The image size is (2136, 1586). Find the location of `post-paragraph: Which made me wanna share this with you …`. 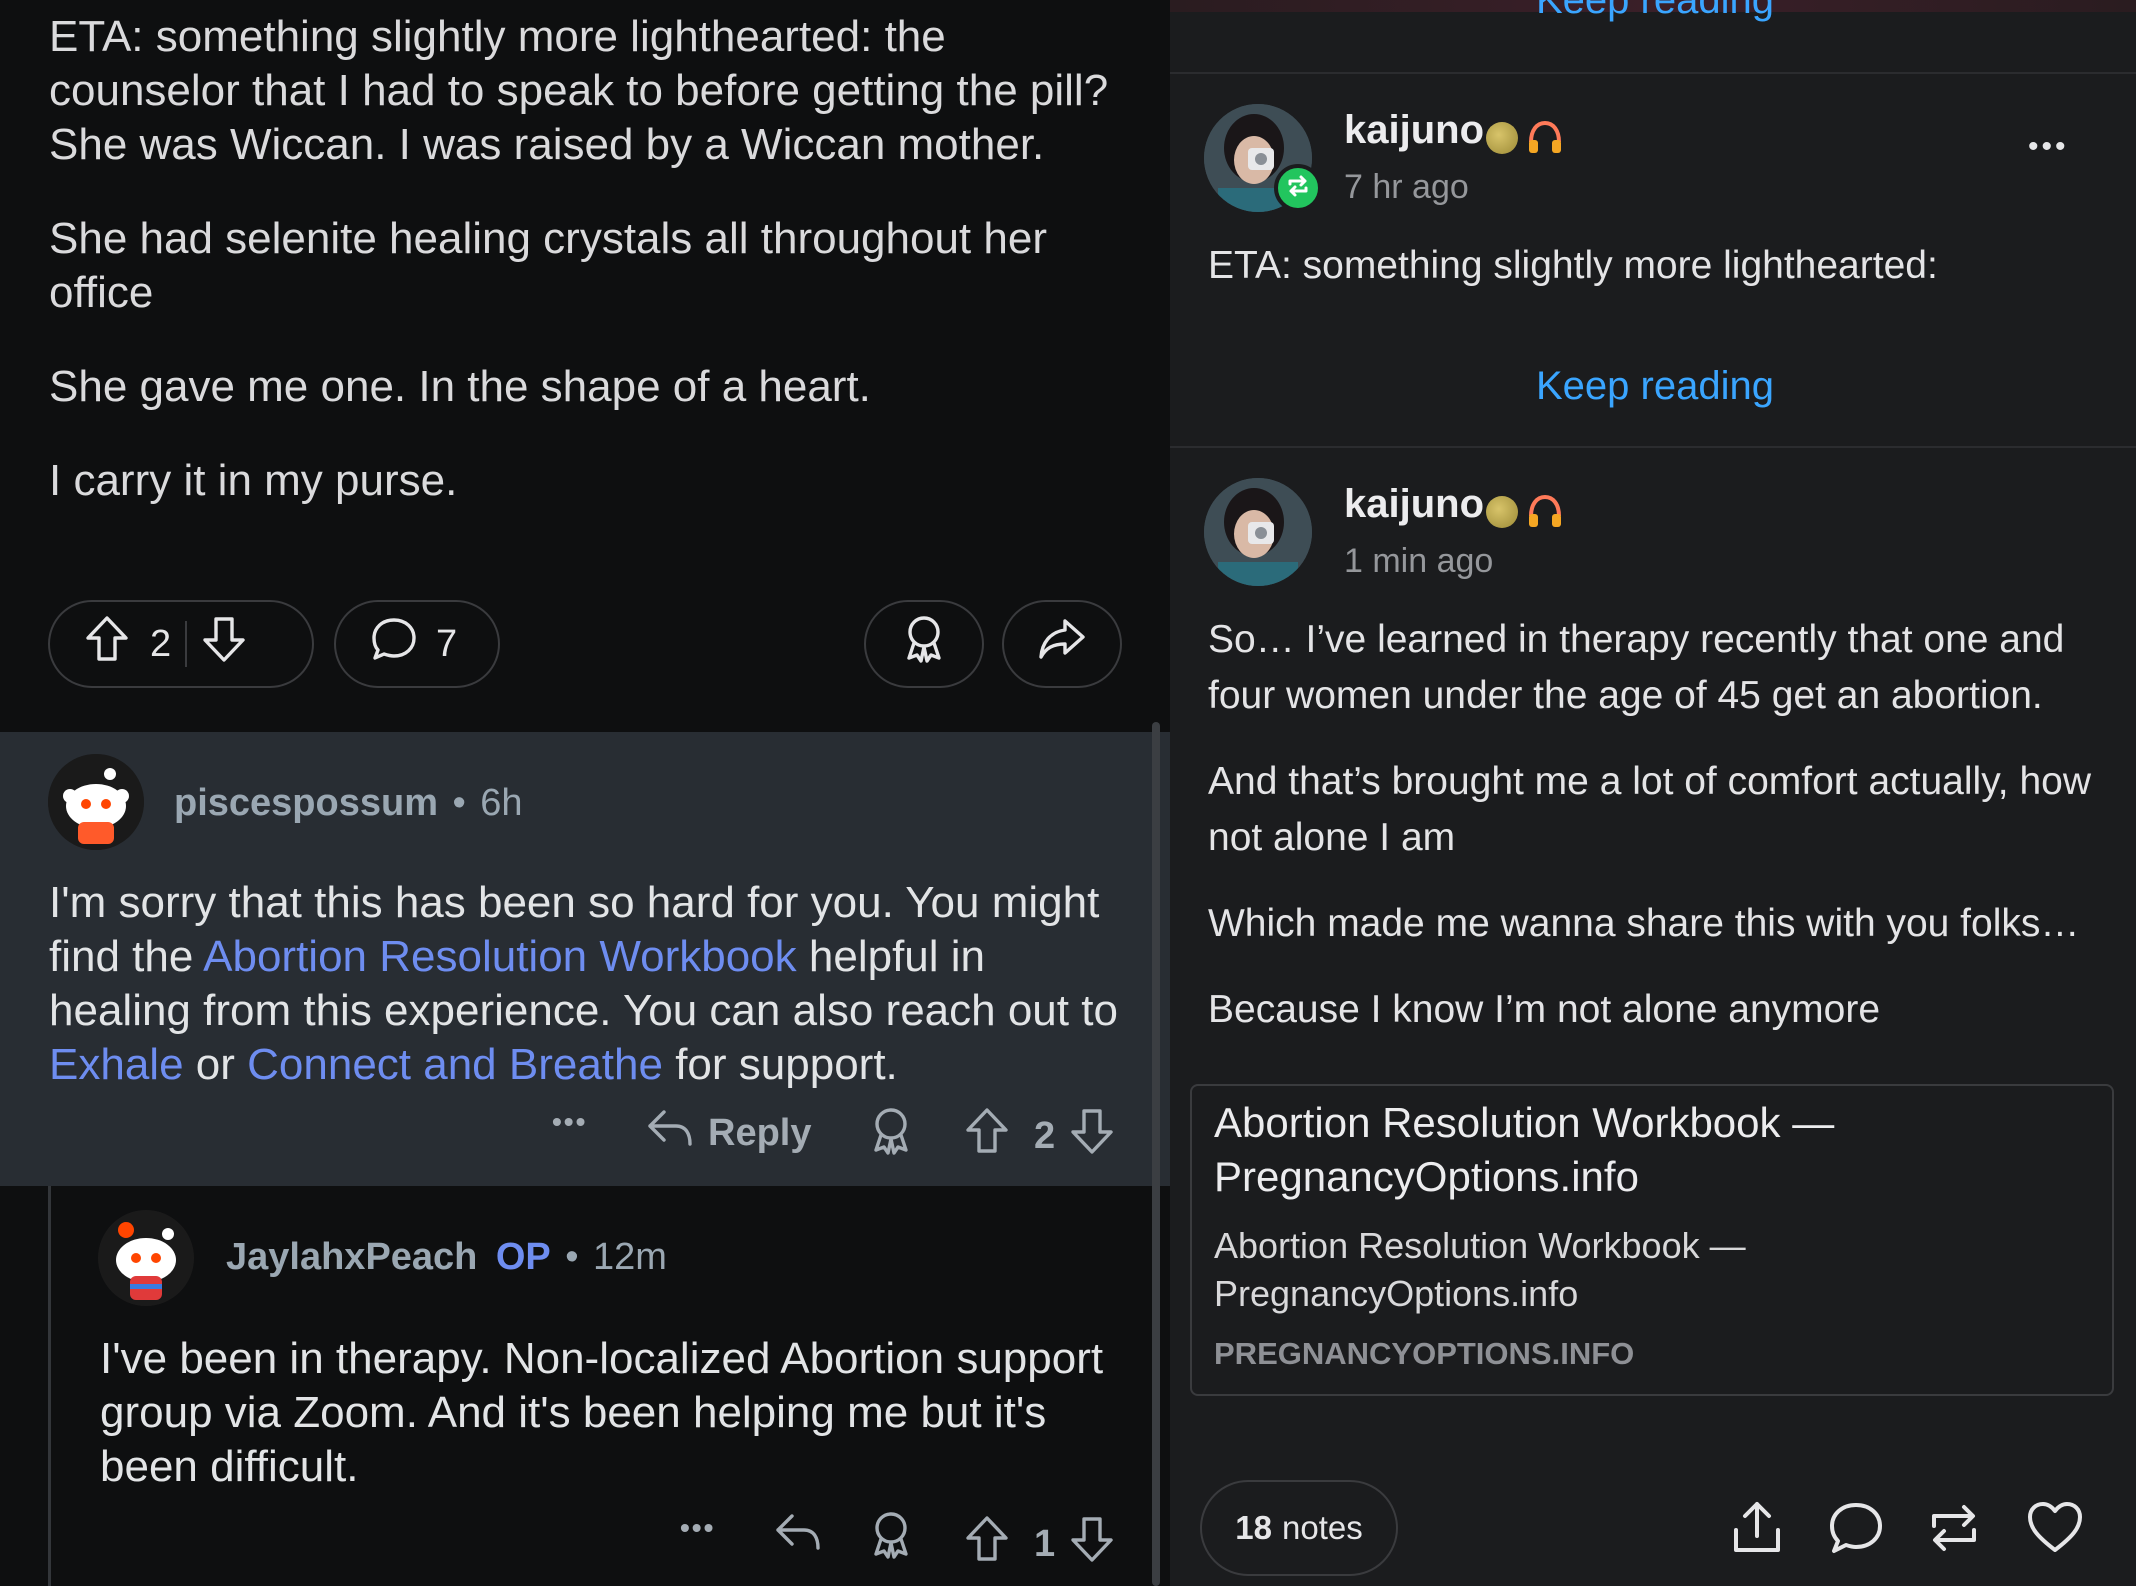

post-paragraph: Which made me wanna share this with you … is located at coordinates (1644, 923).